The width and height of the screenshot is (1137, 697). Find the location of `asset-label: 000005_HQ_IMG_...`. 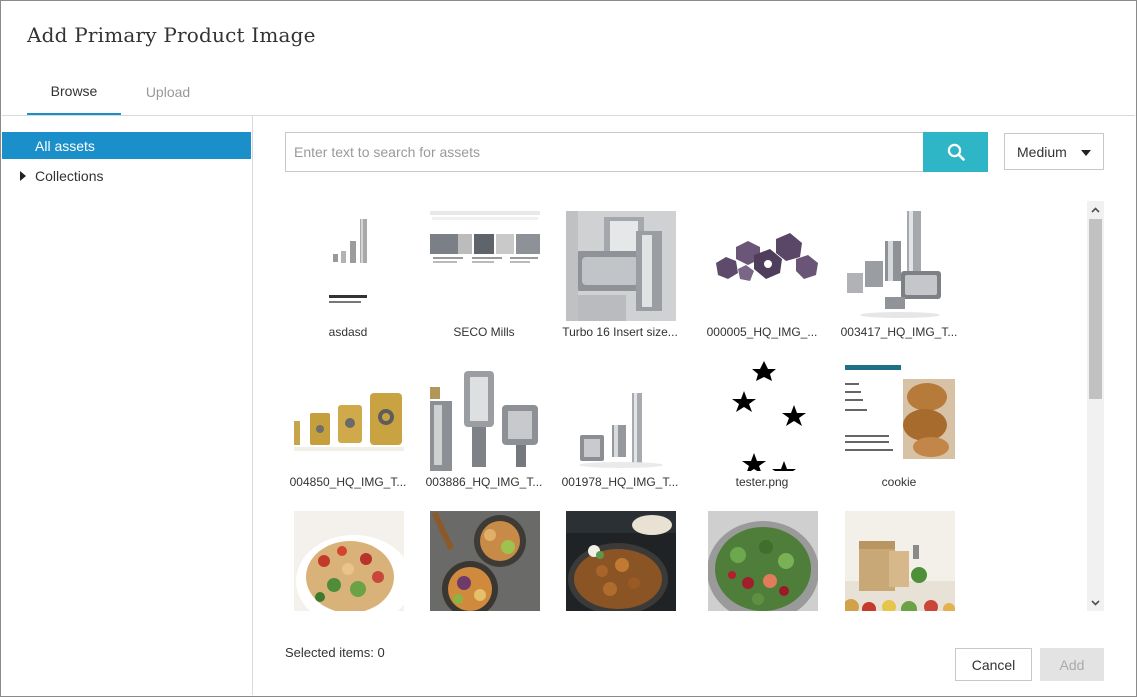

asset-label: 000005_HQ_IMG_... is located at coordinates (762, 332).